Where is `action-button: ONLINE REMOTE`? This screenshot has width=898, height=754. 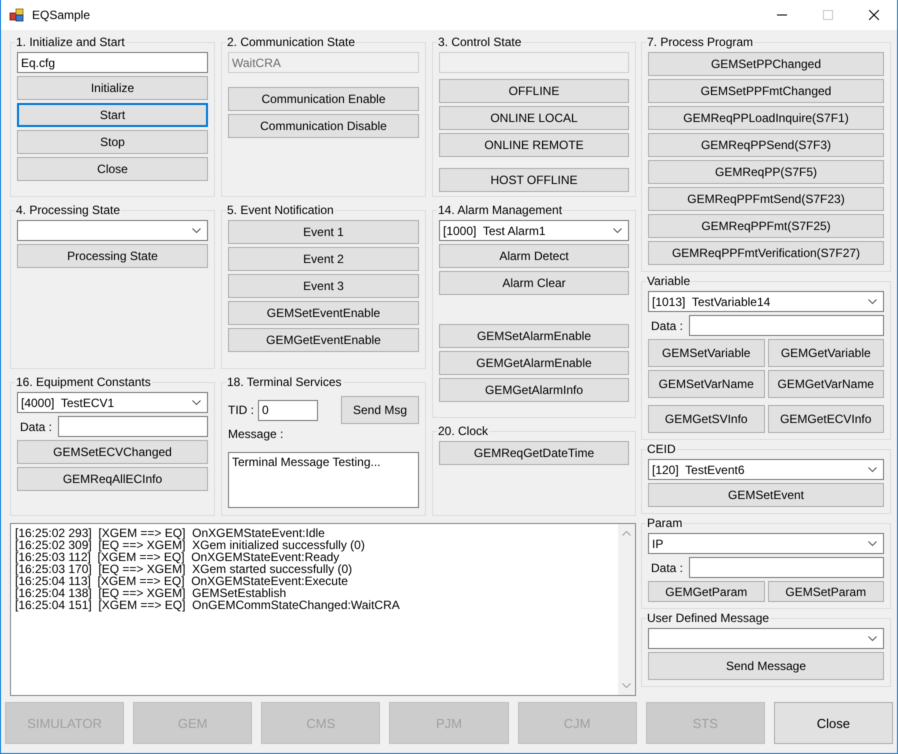
action-button: ONLINE REMOTE is located at coordinates (534, 145).